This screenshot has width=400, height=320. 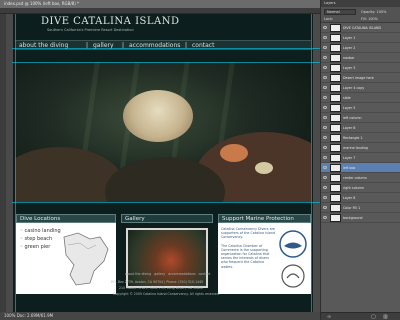 I want to click on starfish, so click(x=158, y=116).